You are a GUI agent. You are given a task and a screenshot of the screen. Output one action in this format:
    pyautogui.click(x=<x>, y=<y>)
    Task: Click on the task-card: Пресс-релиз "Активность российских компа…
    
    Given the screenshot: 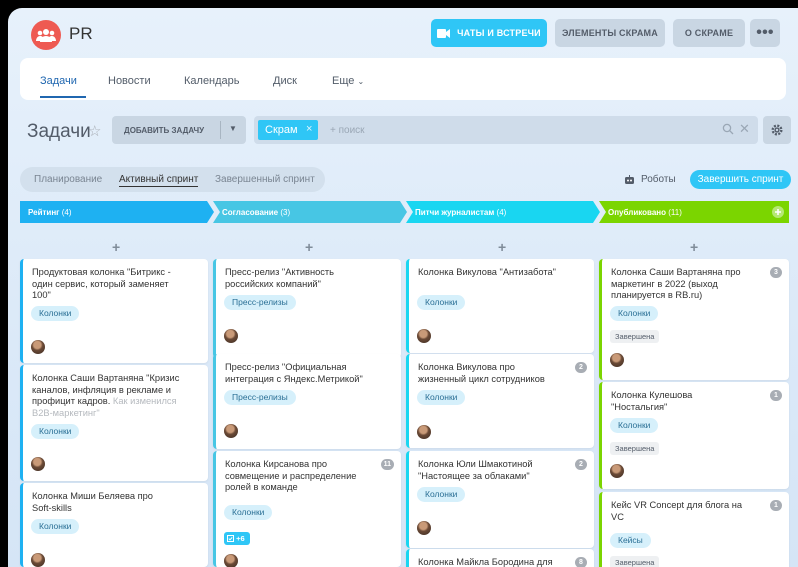 What is the action you would take?
    pyautogui.click(x=307, y=308)
    